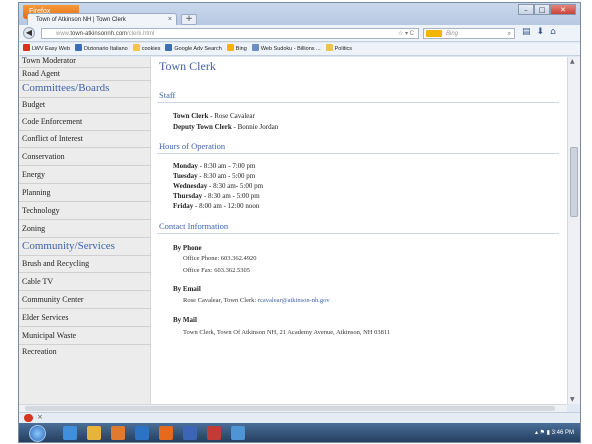 The width and height of the screenshot is (592, 444). I want to click on email-link: rcavalear@atkinson-nh.gov, so click(294, 300).